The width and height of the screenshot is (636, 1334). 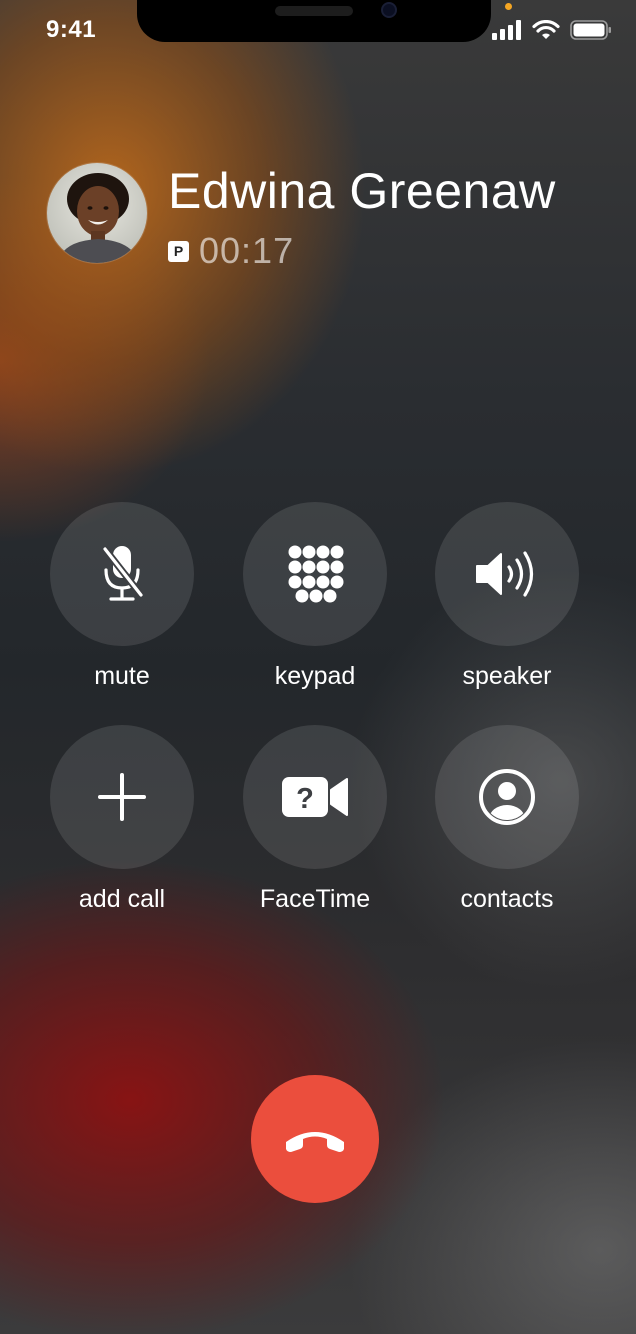 What do you see at coordinates (314, 21) in the screenshot?
I see `notch` at bounding box center [314, 21].